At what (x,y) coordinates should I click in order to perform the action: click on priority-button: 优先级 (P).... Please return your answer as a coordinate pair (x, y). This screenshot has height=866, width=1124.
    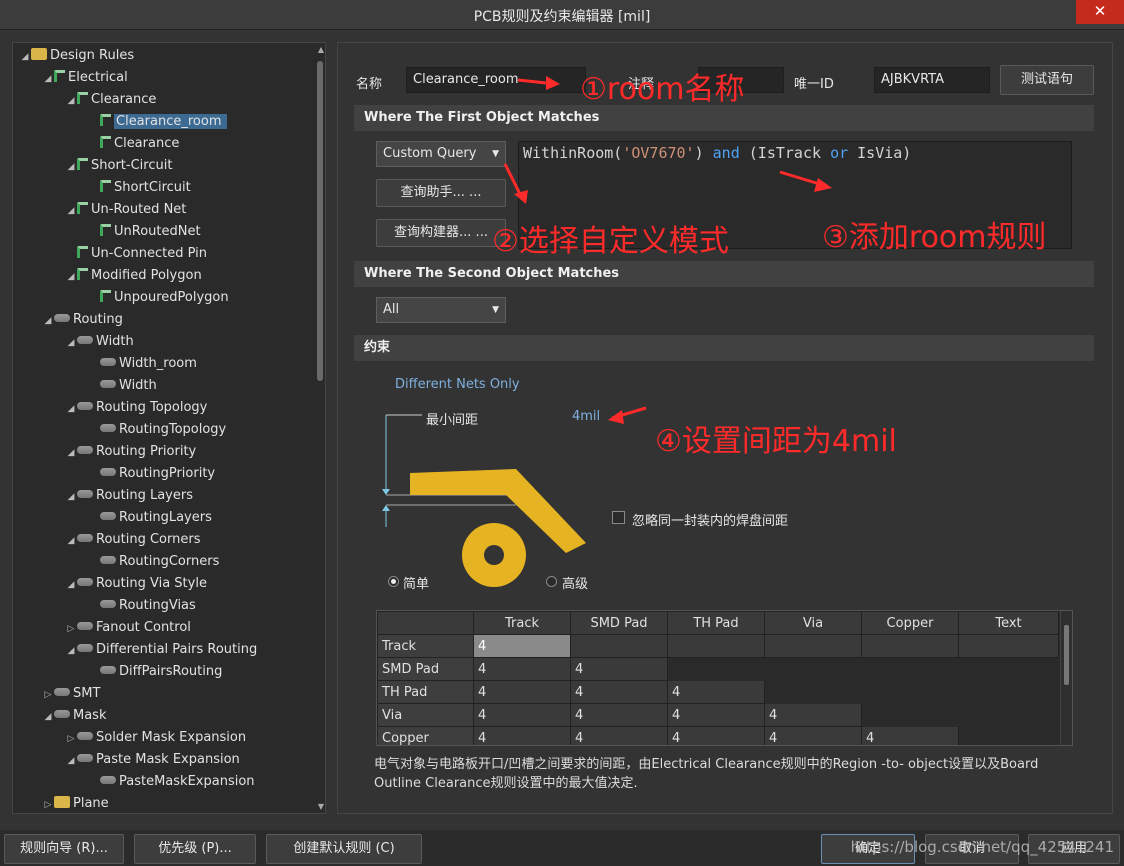
    Looking at the image, I should click on (195, 849).